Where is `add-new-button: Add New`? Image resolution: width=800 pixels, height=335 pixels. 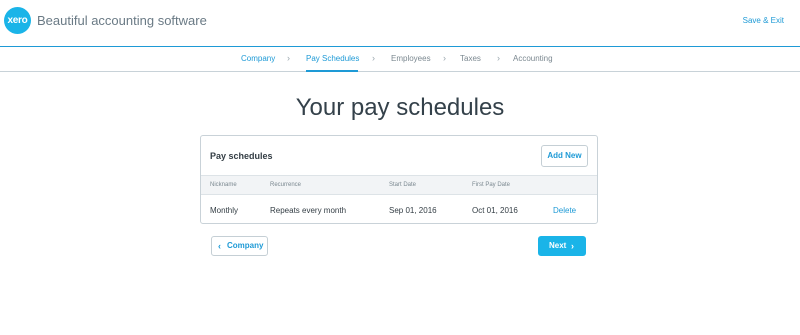
add-new-button: Add New is located at coordinates (564, 156).